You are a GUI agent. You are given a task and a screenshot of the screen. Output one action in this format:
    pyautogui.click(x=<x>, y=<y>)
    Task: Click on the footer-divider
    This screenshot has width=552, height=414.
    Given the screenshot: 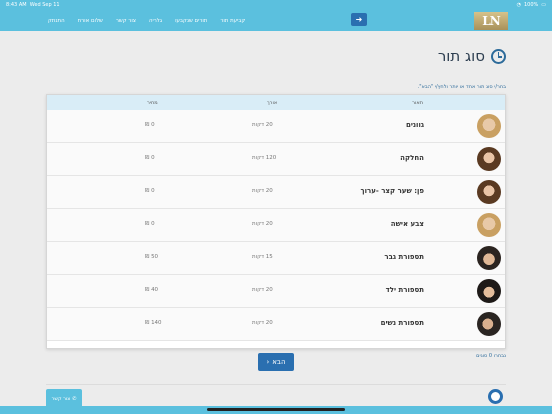 What is the action you would take?
    pyautogui.click(x=276, y=384)
    